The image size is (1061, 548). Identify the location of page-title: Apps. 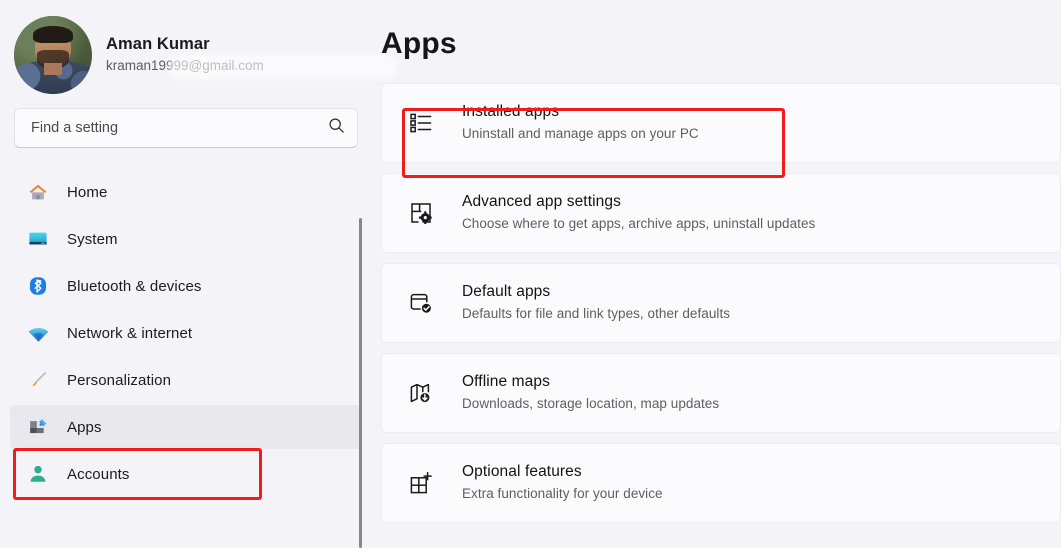
(419, 43).